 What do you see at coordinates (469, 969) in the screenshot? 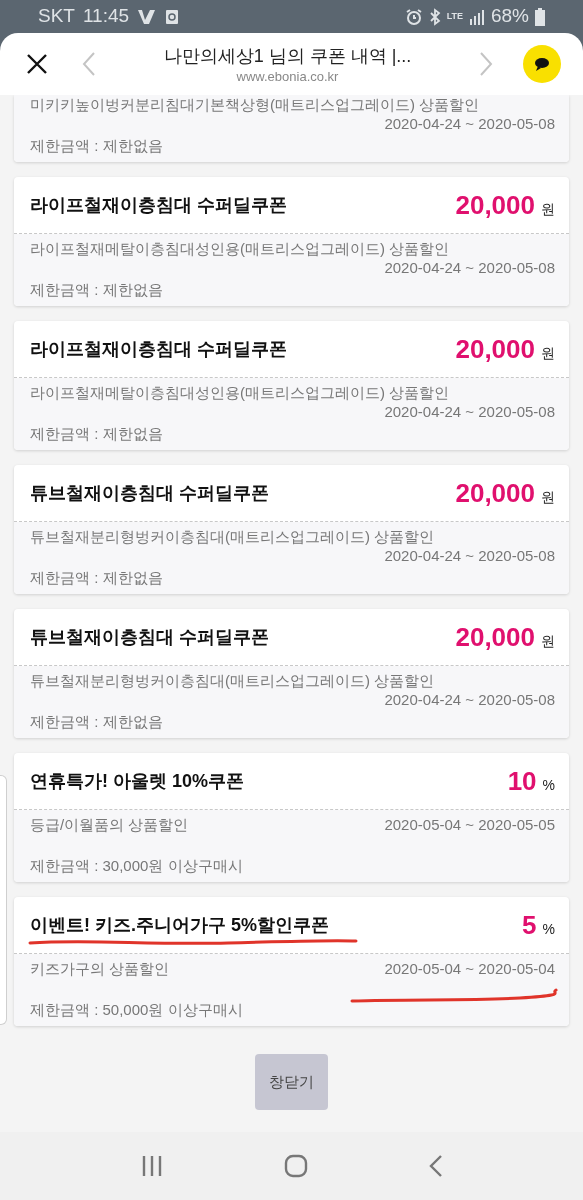
I see `coupon-period: 2020-05-04 ~ 2020-05-04` at bounding box center [469, 969].